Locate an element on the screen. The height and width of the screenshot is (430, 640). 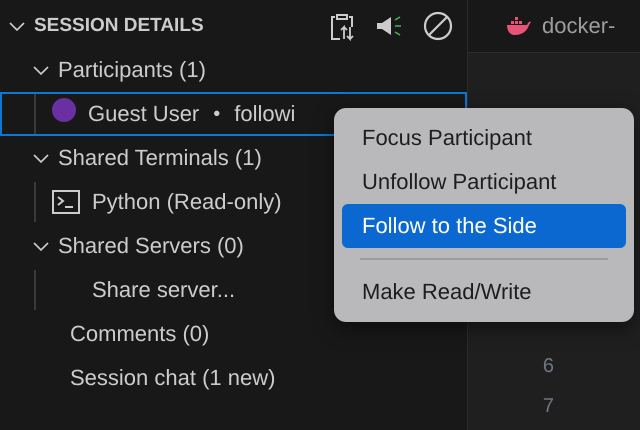
menu-item: Make Read/Write is located at coordinates (484, 292).